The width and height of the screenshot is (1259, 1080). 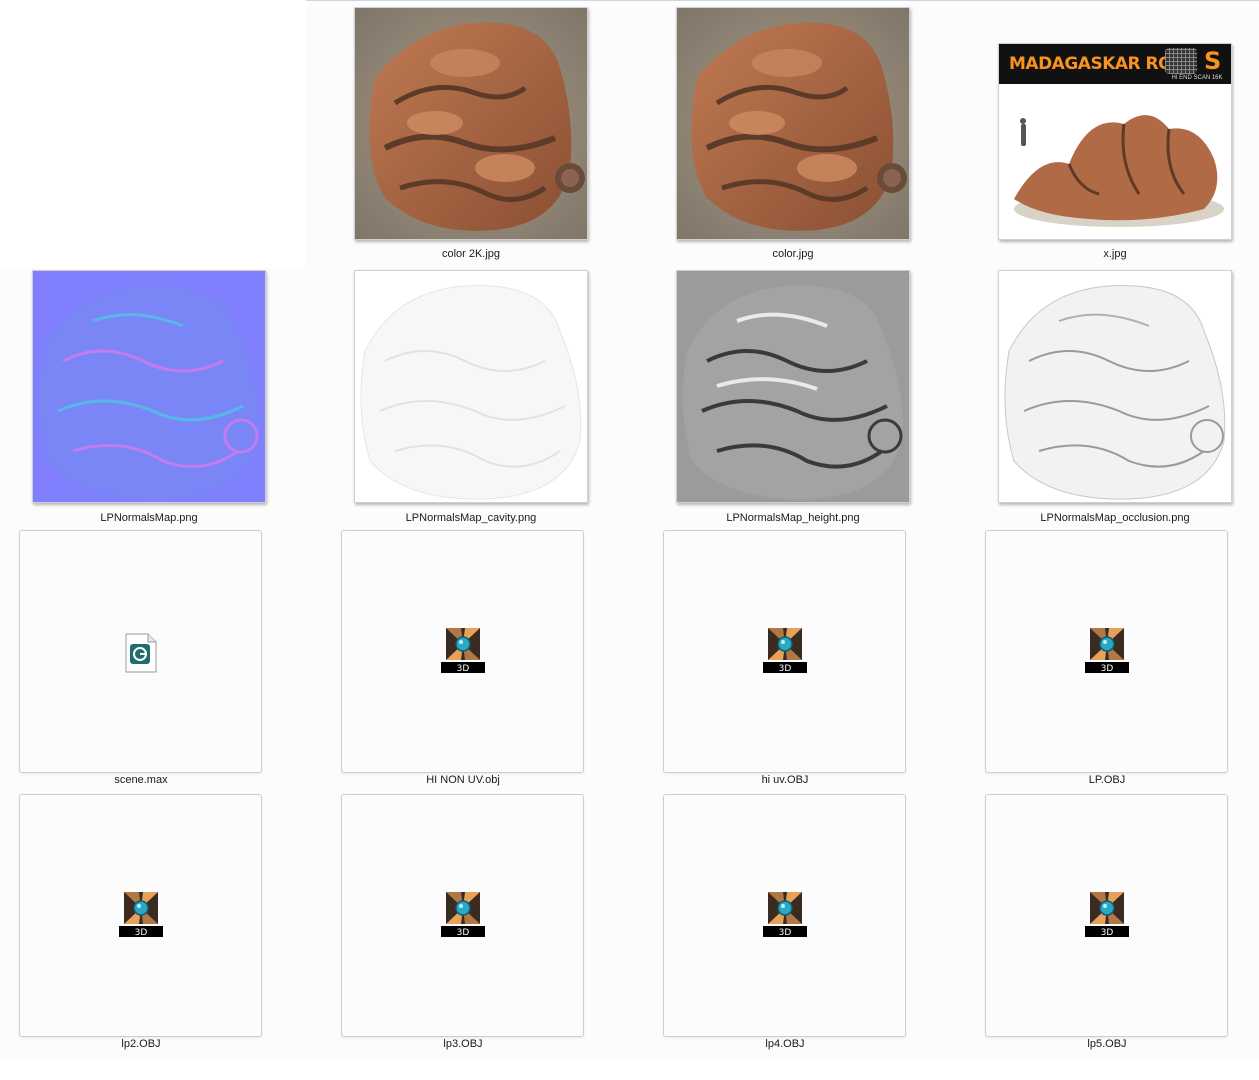 I want to click on file-tile-lp5: 3D, so click(x=1106, y=915).